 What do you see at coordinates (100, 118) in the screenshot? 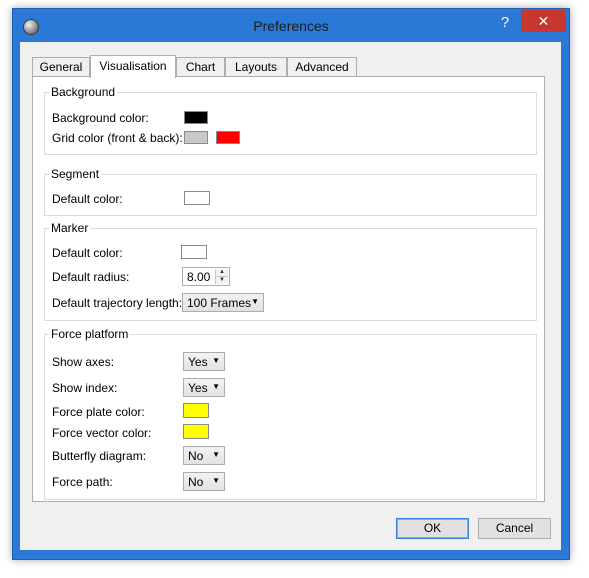
I see `background-color-label: Background color:` at bounding box center [100, 118].